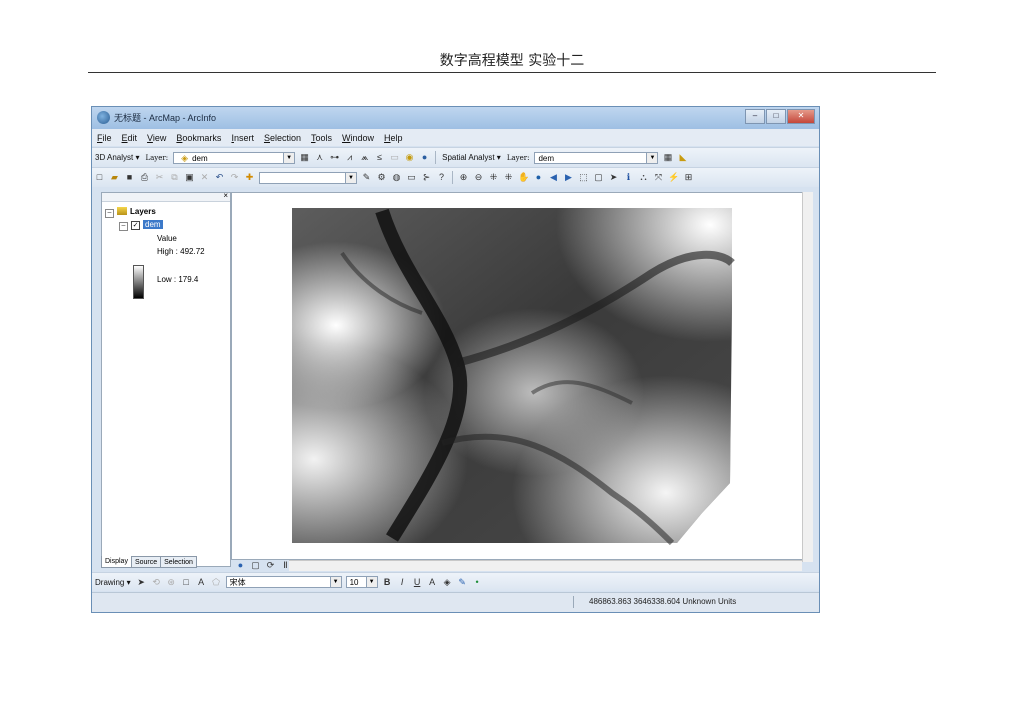  What do you see at coordinates (658, 177) in the screenshot?
I see `measure-icon: ⤧` at bounding box center [658, 177].